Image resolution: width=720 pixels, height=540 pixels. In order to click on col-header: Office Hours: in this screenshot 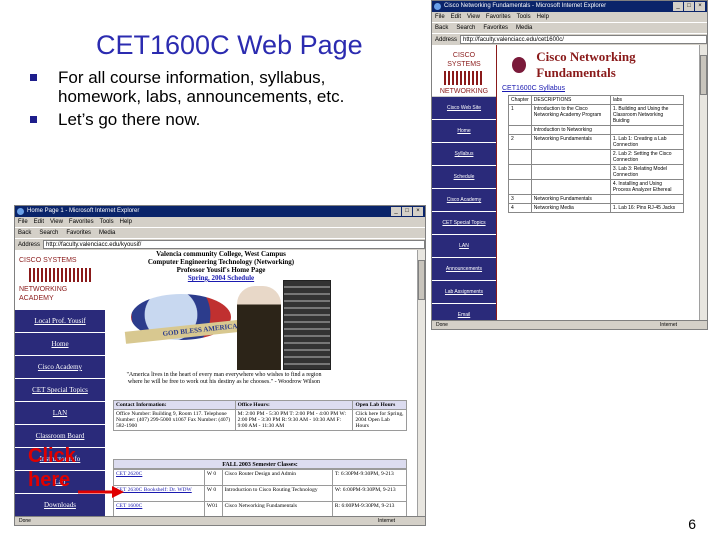, I will do `click(294, 405)`.